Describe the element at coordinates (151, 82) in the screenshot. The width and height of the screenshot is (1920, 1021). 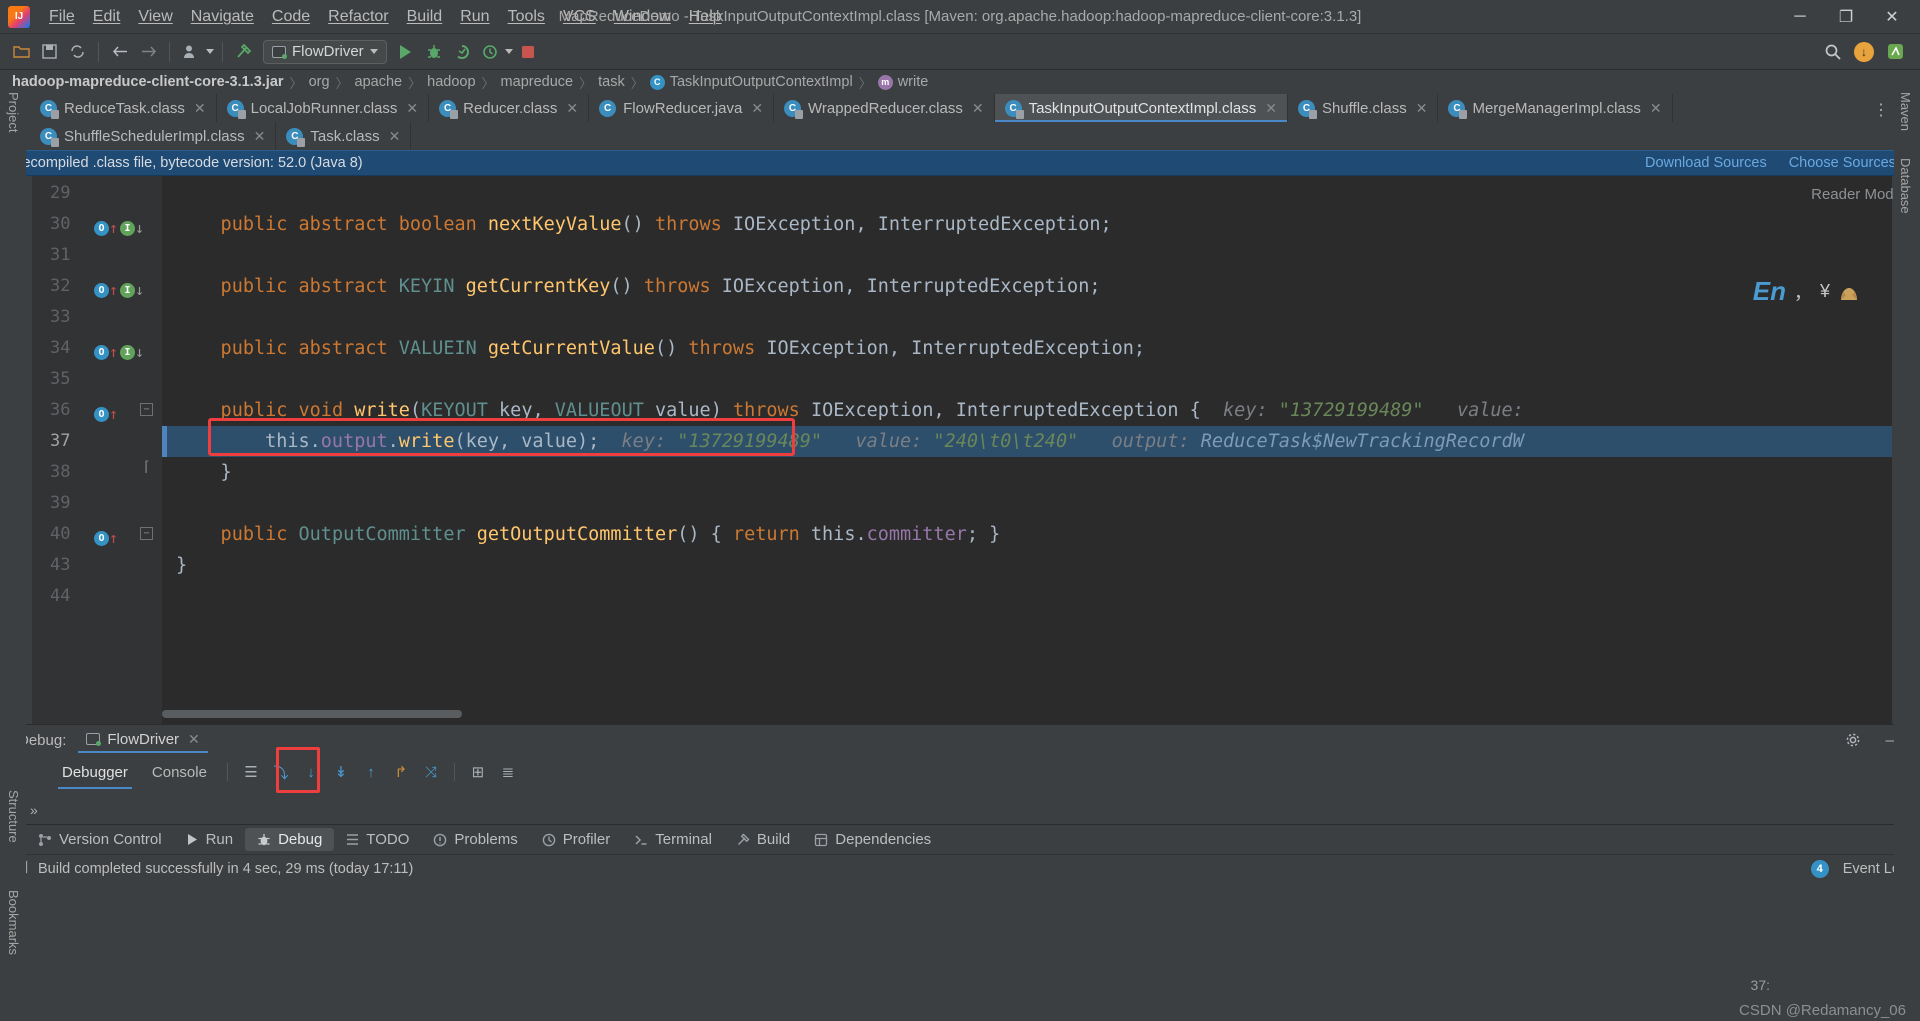
I see `breadcrumb-root: hadoop-mapreduce-client-core-3.1.3.jar` at that location.